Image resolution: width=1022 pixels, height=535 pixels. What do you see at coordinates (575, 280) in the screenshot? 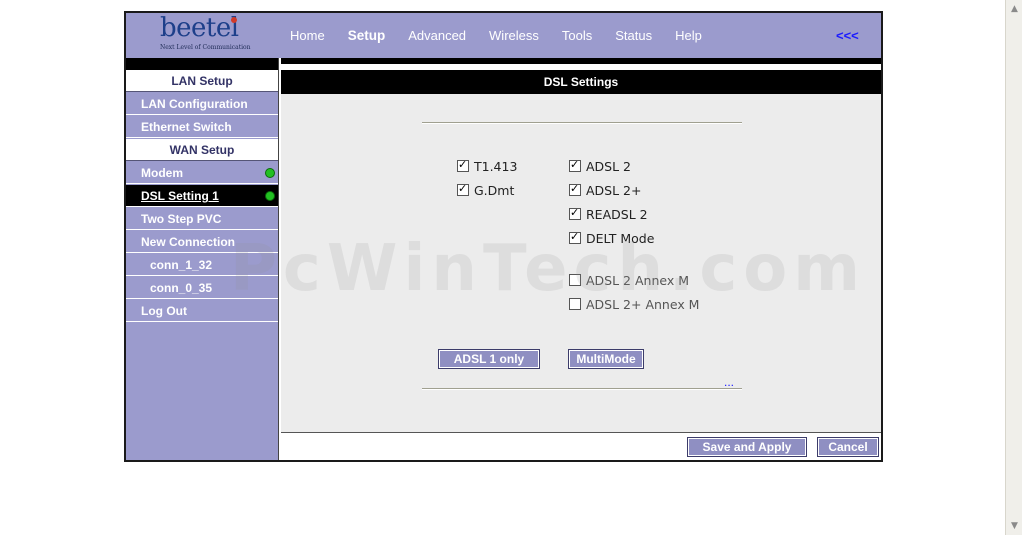
I see `adsl2-annex-m-checkbox` at bounding box center [575, 280].